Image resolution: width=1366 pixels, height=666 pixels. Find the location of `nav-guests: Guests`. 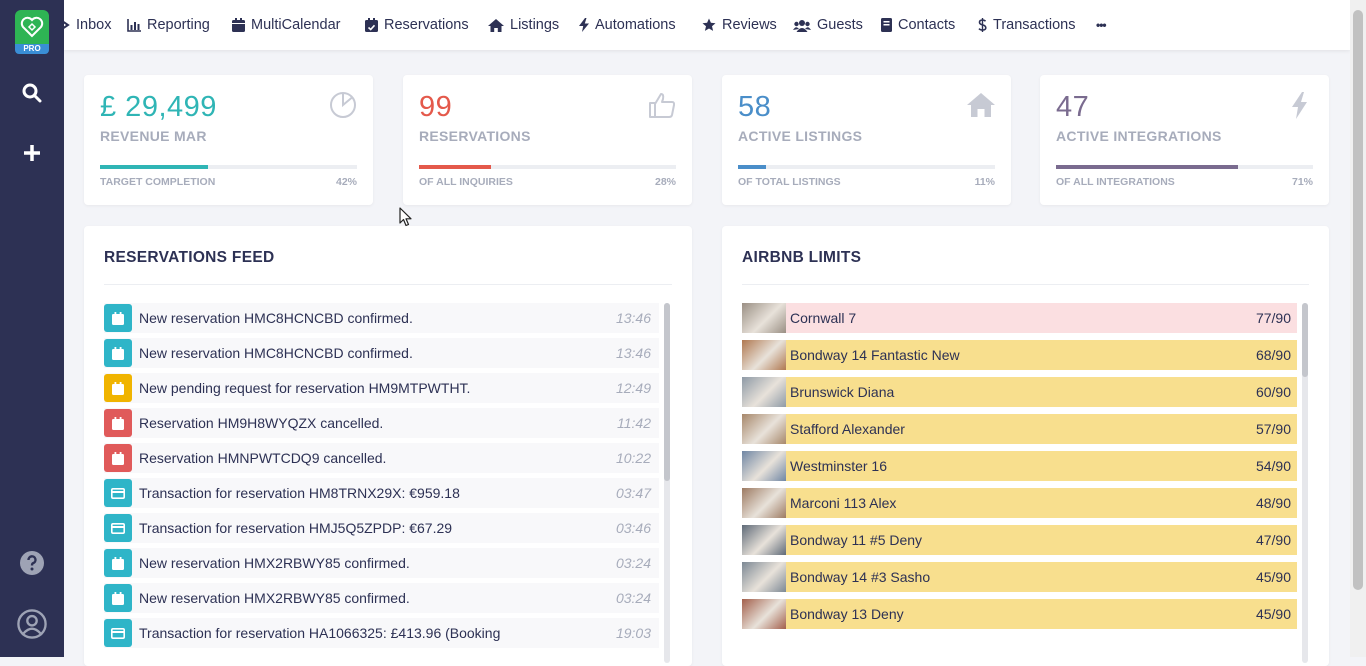

nav-guests: Guests is located at coordinates (828, 25).